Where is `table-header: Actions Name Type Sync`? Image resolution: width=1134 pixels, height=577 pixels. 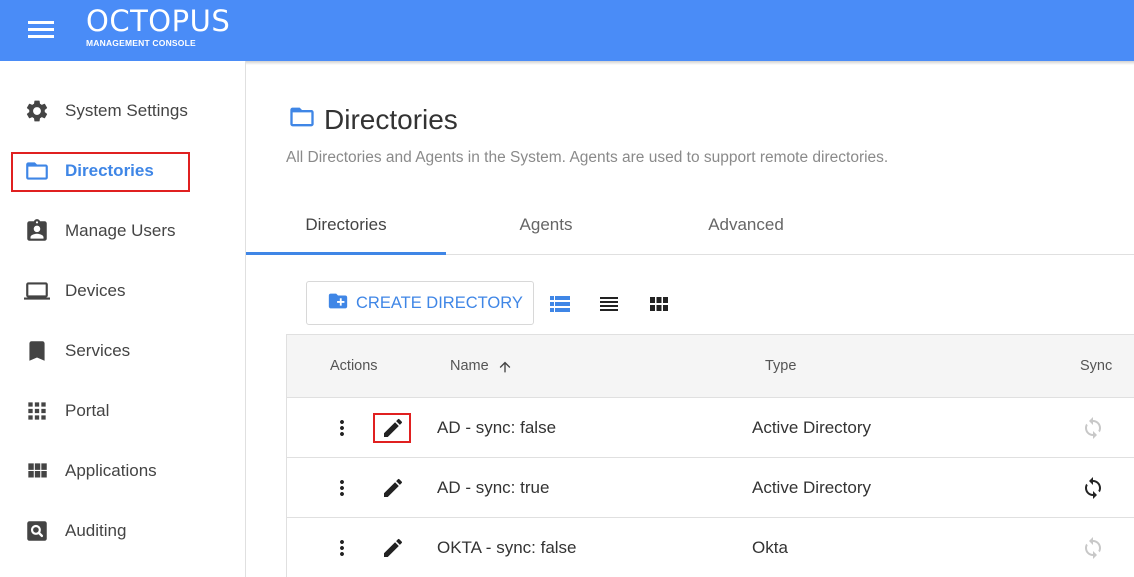
table-header: Actions Name Type Sync is located at coordinates (710, 366).